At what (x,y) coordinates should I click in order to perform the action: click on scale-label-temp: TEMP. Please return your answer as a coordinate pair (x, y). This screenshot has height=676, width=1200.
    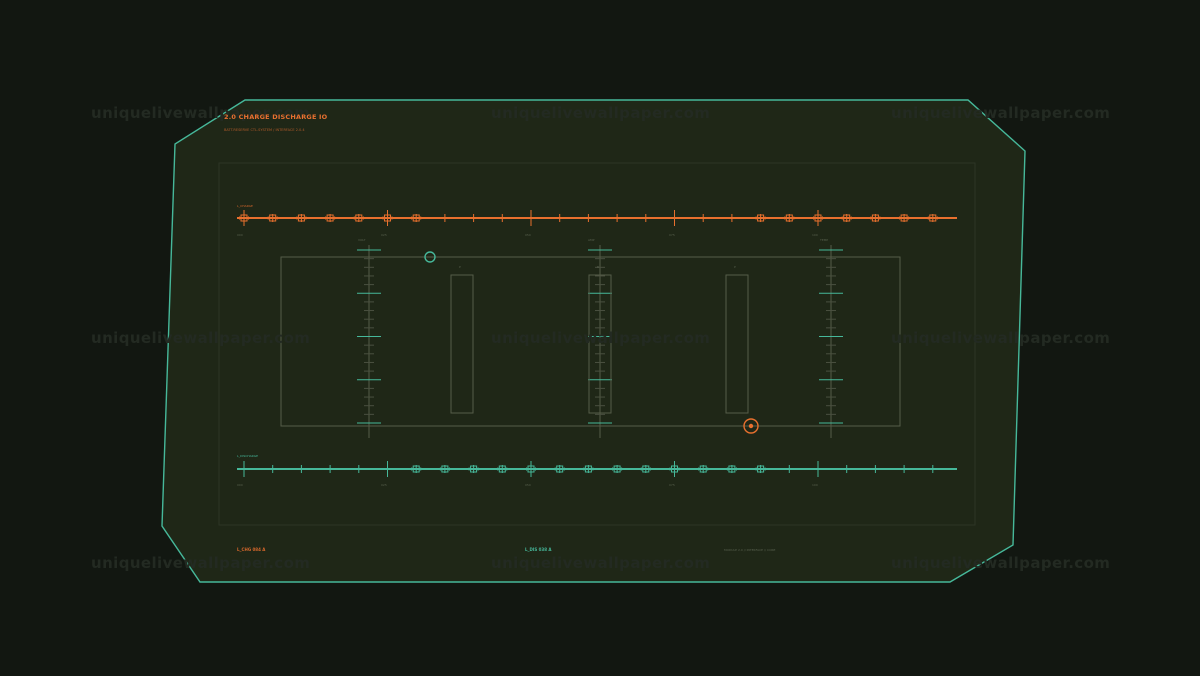
    Looking at the image, I should click on (824, 240).